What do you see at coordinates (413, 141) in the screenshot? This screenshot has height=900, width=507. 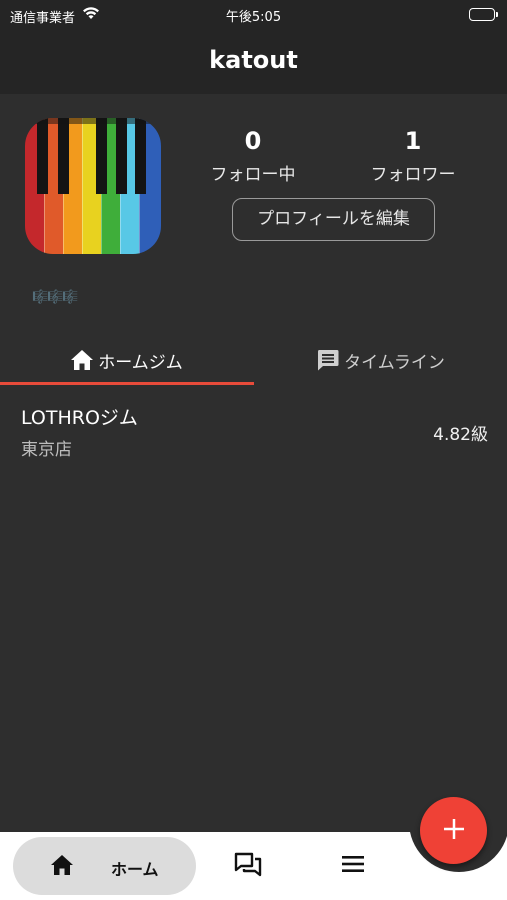 I see `followers-count: 1` at bounding box center [413, 141].